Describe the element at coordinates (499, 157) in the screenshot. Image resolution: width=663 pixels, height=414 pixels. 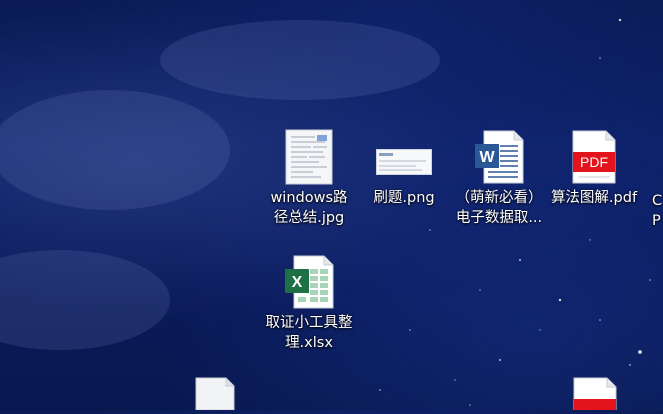
I see `word-document-icon: W` at that location.